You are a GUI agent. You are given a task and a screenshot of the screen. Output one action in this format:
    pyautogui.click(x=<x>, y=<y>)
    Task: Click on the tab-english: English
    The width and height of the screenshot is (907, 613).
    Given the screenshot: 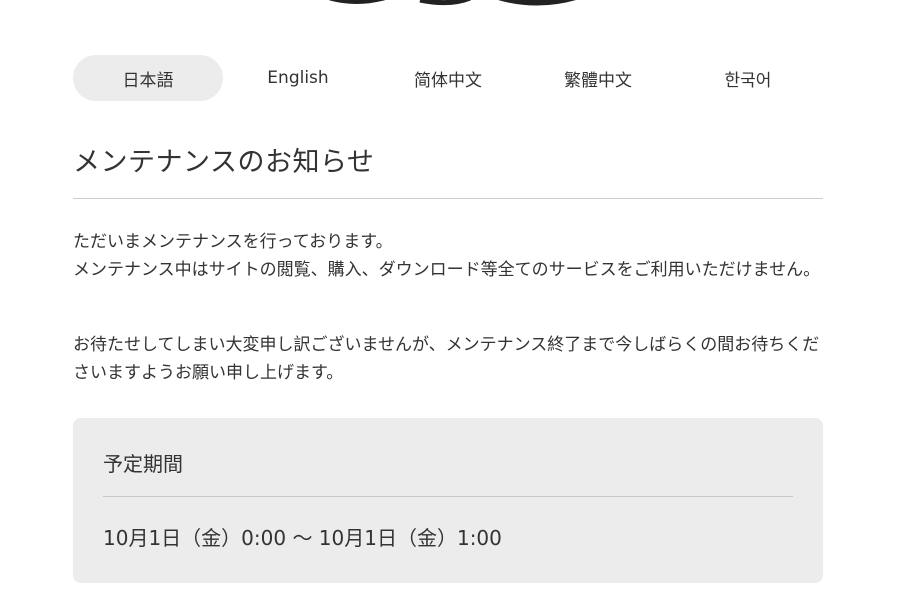 What is the action you would take?
    pyautogui.click(x=298, y=78)
    